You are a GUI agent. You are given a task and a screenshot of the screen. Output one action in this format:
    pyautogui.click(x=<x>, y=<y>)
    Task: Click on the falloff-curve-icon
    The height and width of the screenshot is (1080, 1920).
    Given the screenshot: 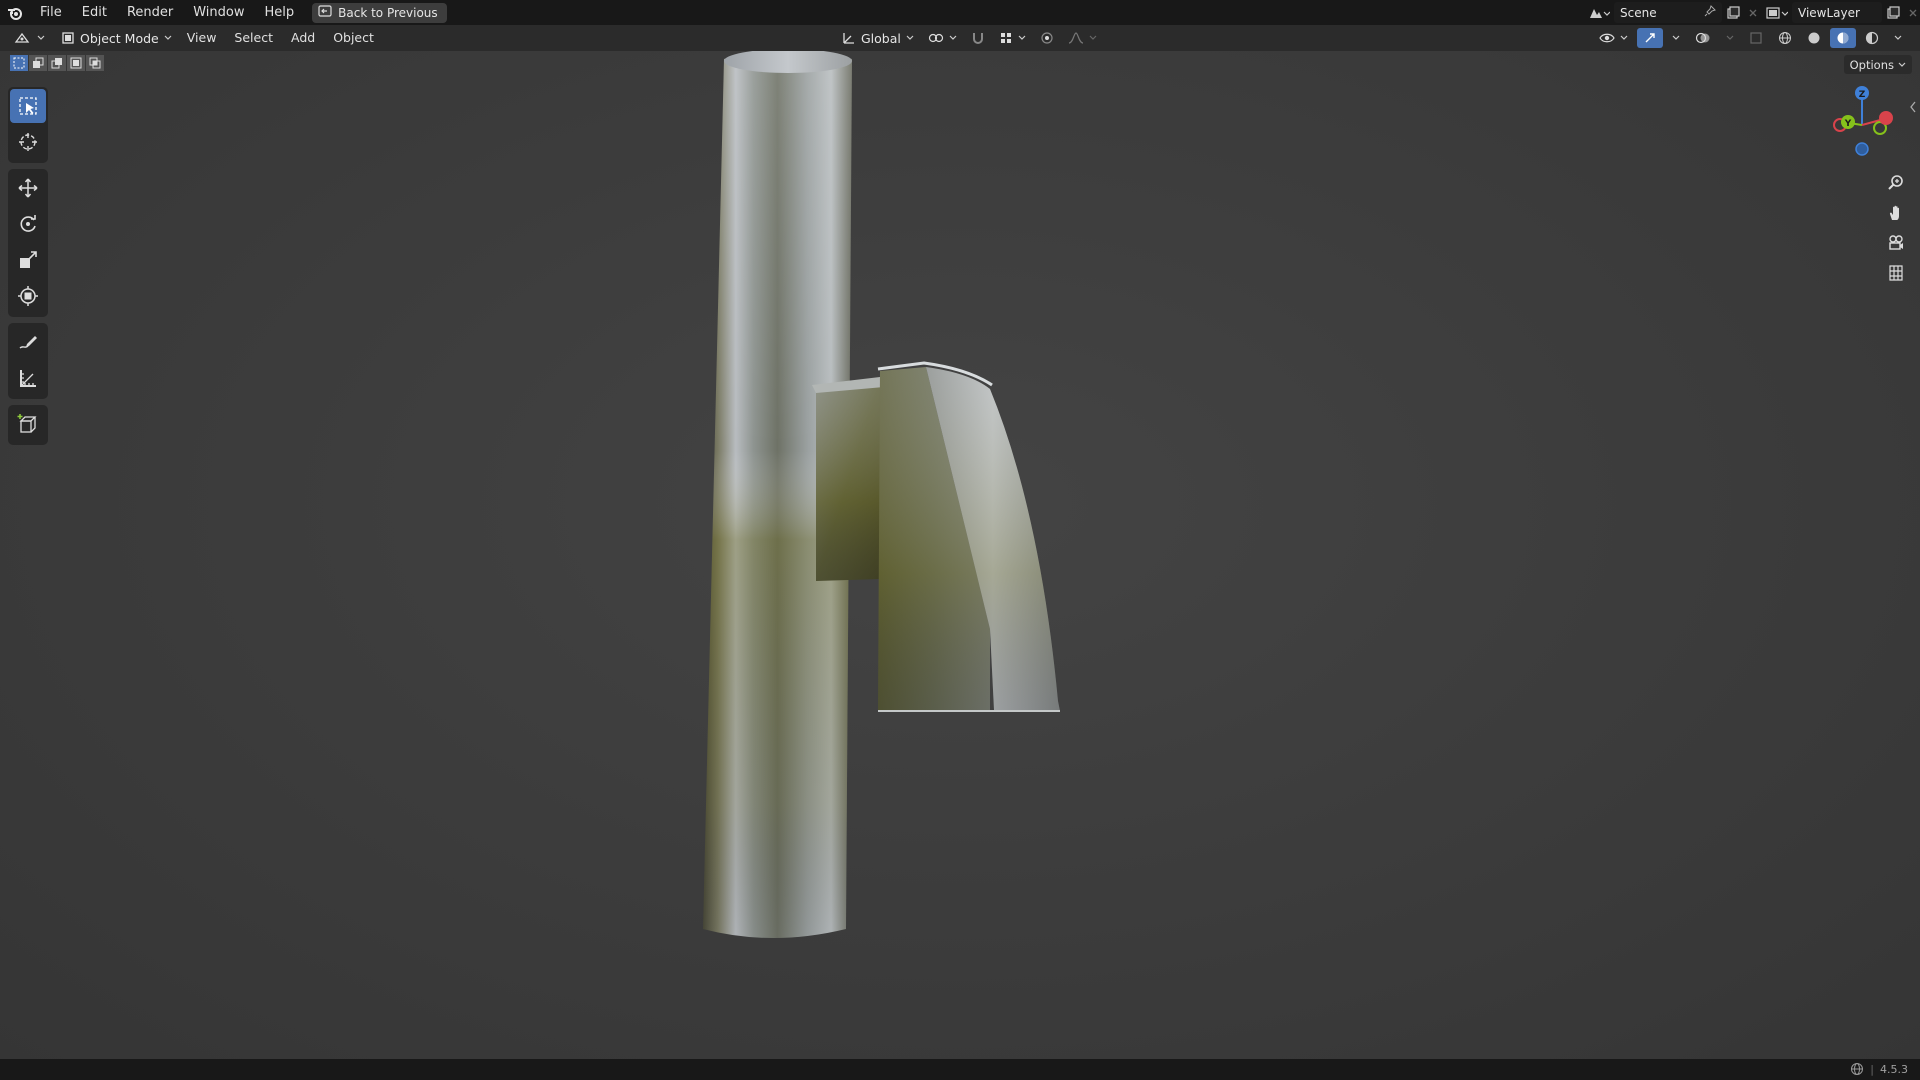 What is the action you would take?
    pyautogui.click(x=1076, y=38)
    